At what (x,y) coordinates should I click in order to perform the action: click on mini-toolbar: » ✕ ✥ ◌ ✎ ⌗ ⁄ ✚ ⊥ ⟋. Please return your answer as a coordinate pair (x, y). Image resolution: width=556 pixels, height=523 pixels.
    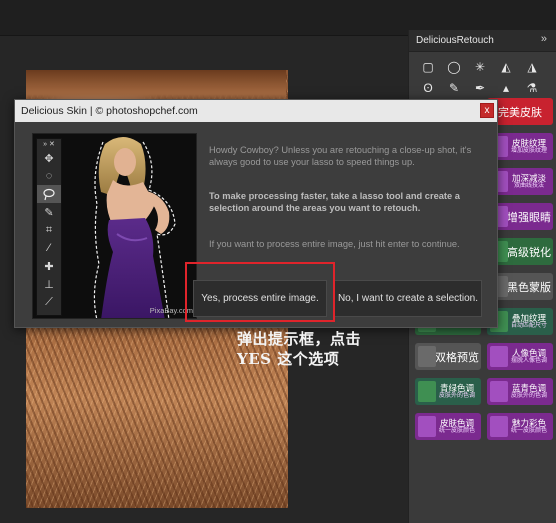
    Looking at the image, I should click on (49, 227).